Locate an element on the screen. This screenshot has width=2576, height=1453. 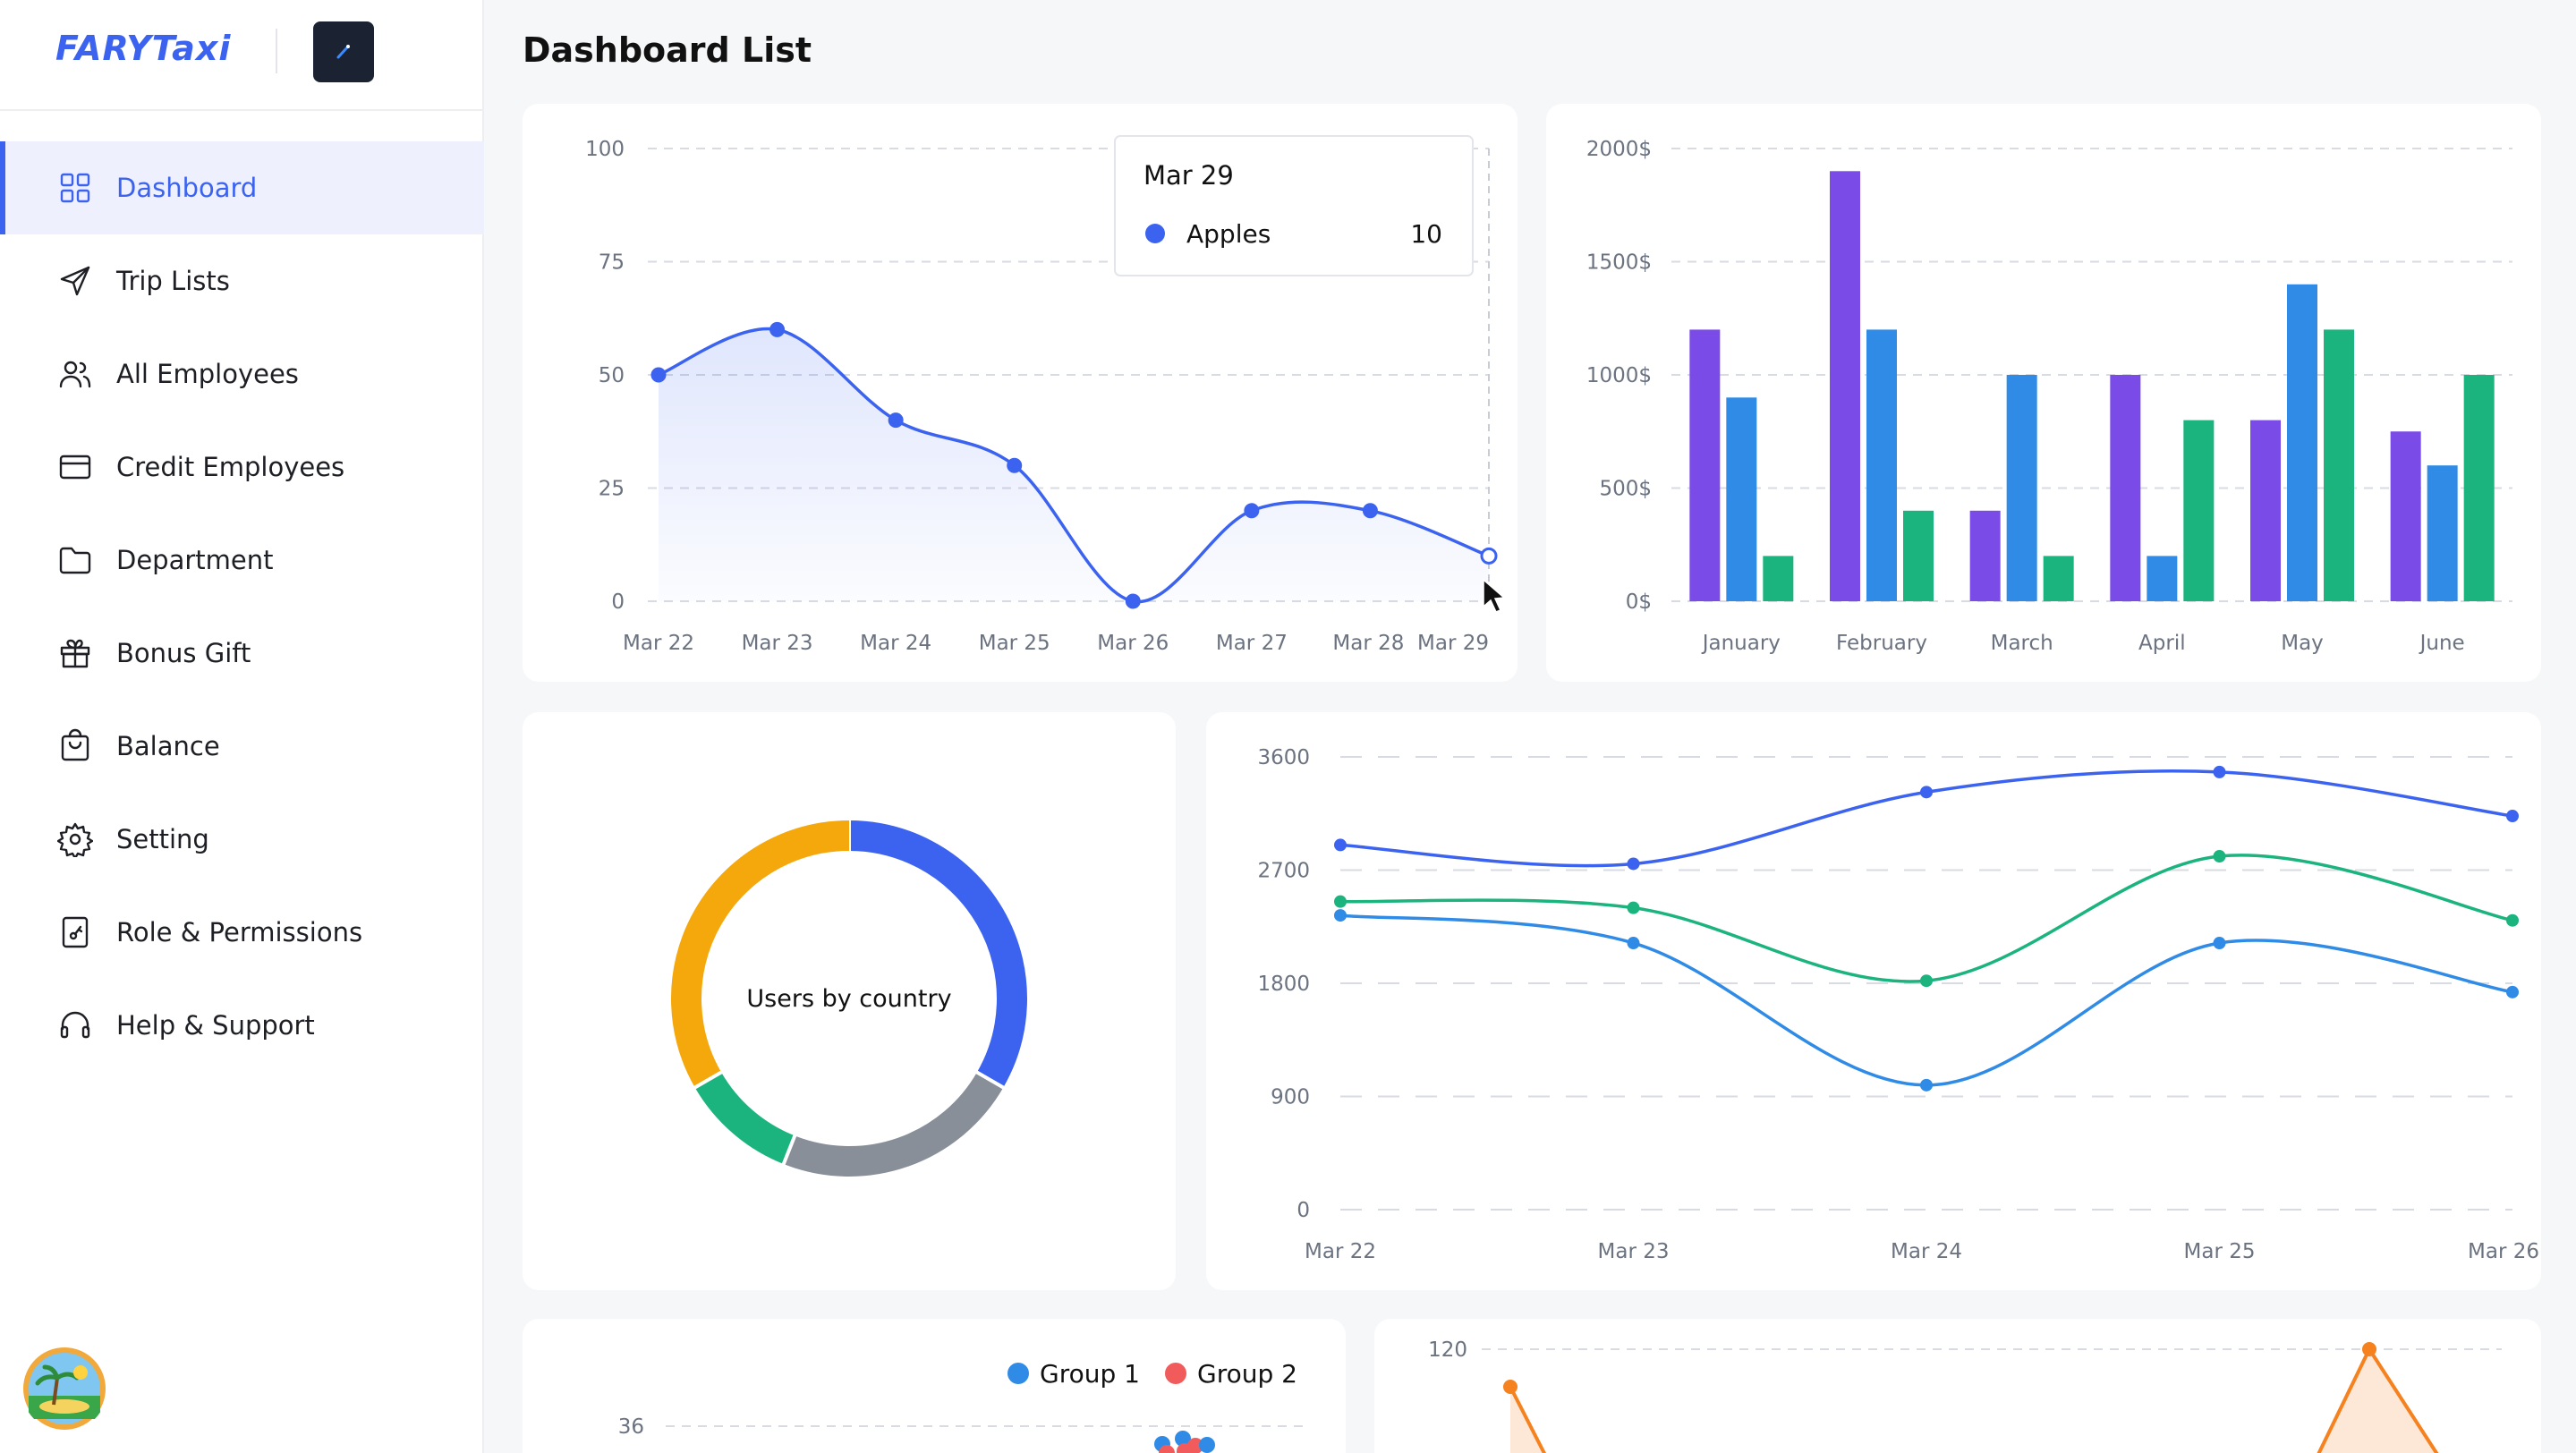
gear-icon is located at coordinates (75, 839).